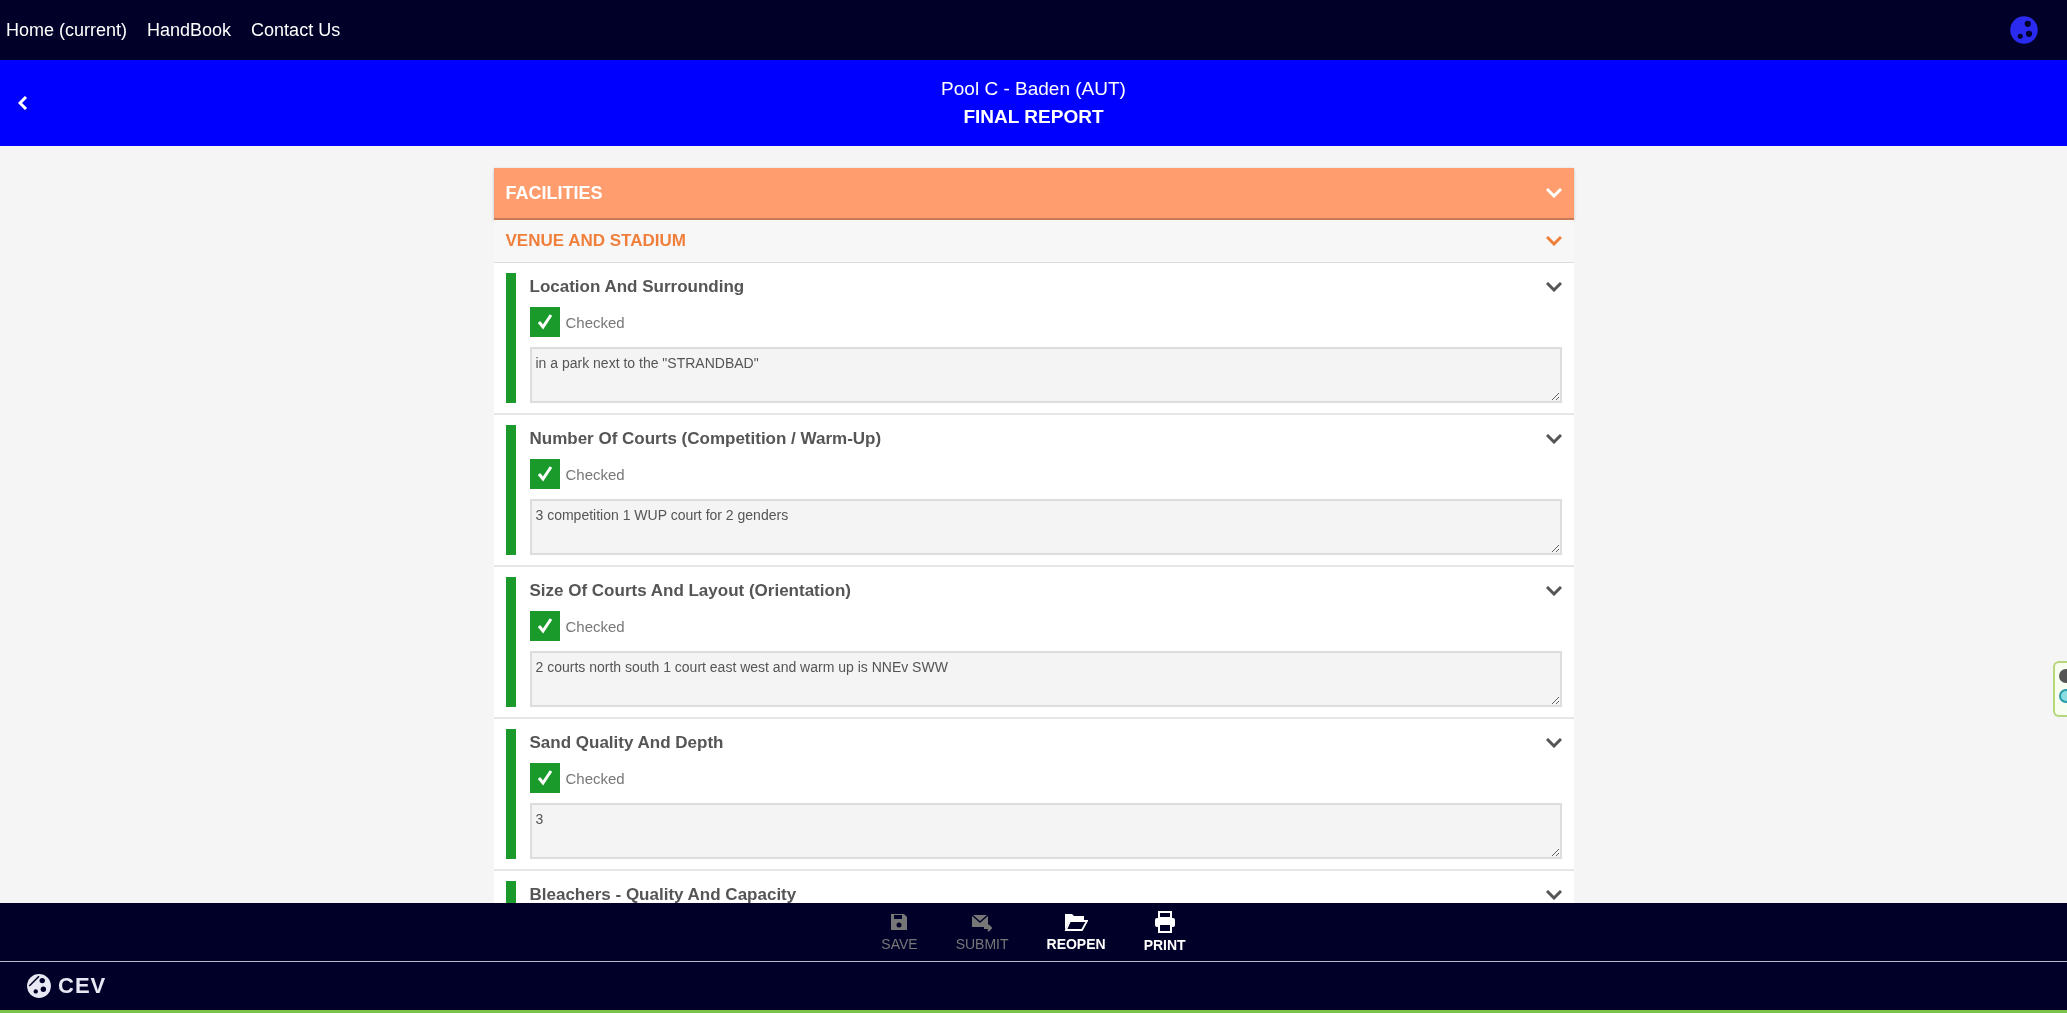 Image resolution: width=2067 pixels, height=1013 pixels. I want to click on item-title: Number Of Courts (Competition / Warm-Up), so click(705, 439).